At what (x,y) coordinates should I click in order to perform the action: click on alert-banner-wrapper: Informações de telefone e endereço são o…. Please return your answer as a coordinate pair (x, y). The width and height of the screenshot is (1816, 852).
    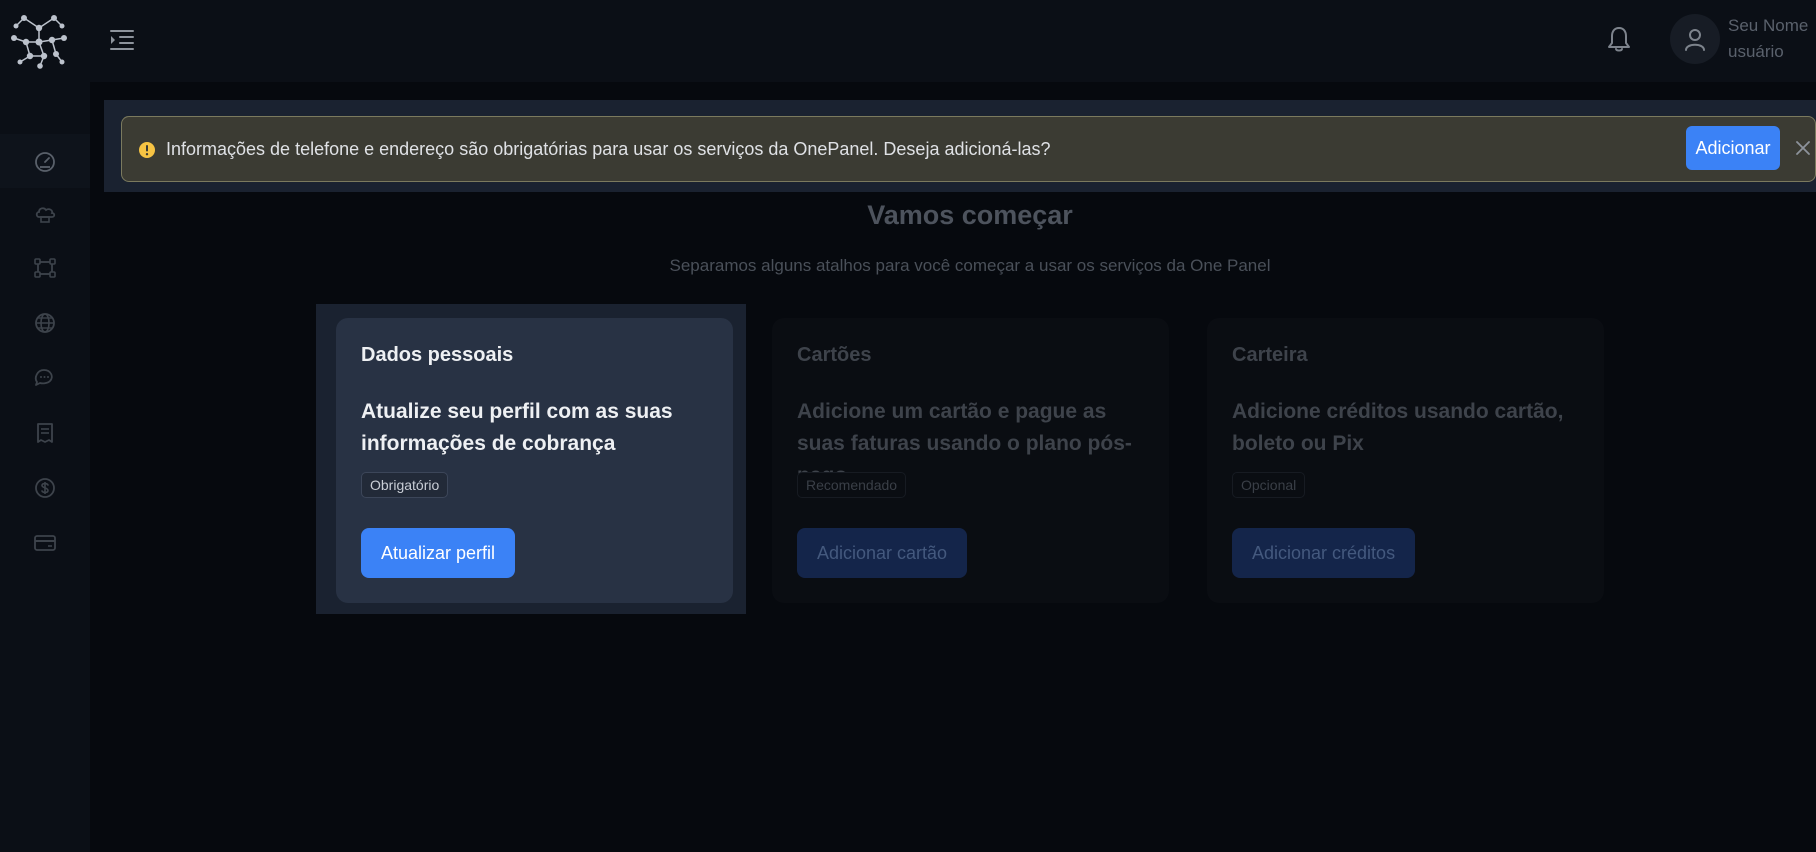
    Looking at the image, I should click on (960, 146).